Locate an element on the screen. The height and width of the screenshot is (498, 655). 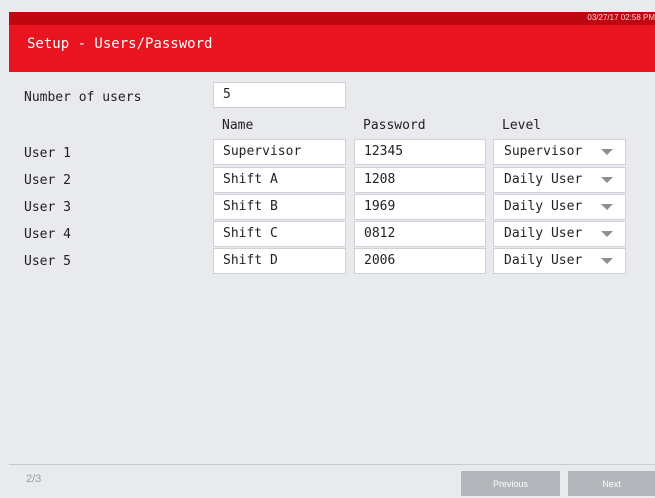
user-name-input: Shift D is located at coordinates (279, 261).